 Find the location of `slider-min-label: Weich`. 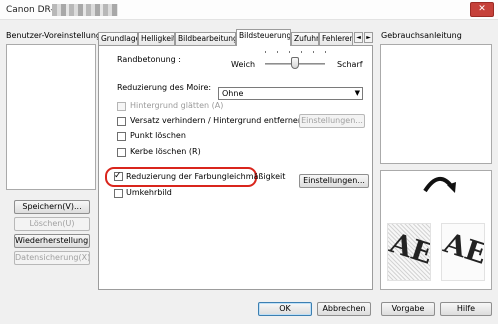

slider-min-label: Weich is located at coordinates (243, 64).